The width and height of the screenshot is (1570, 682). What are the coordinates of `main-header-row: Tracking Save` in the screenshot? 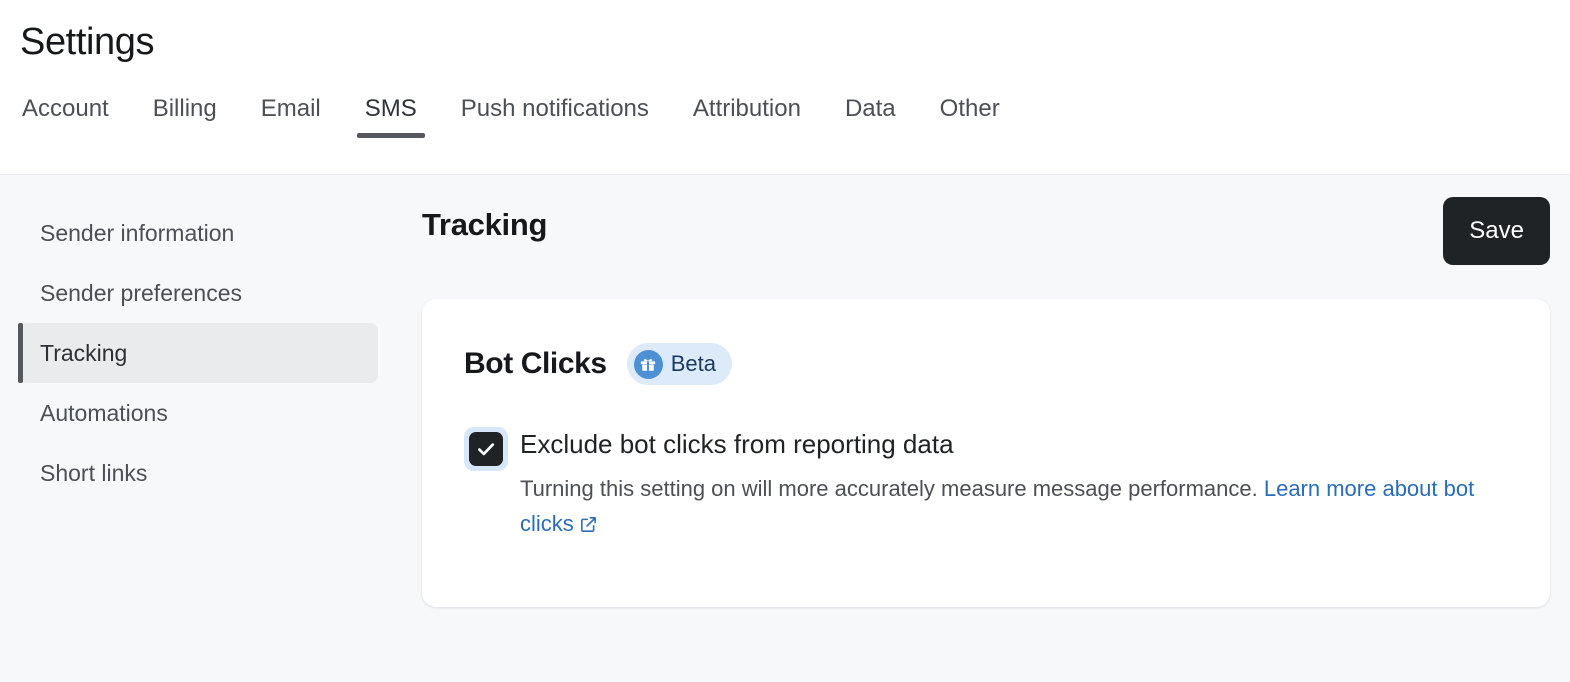 It's located at (986, 220).